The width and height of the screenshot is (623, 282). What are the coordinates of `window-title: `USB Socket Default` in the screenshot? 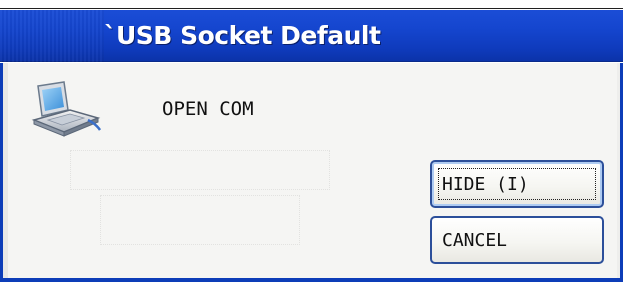 It's located at (242, 35).